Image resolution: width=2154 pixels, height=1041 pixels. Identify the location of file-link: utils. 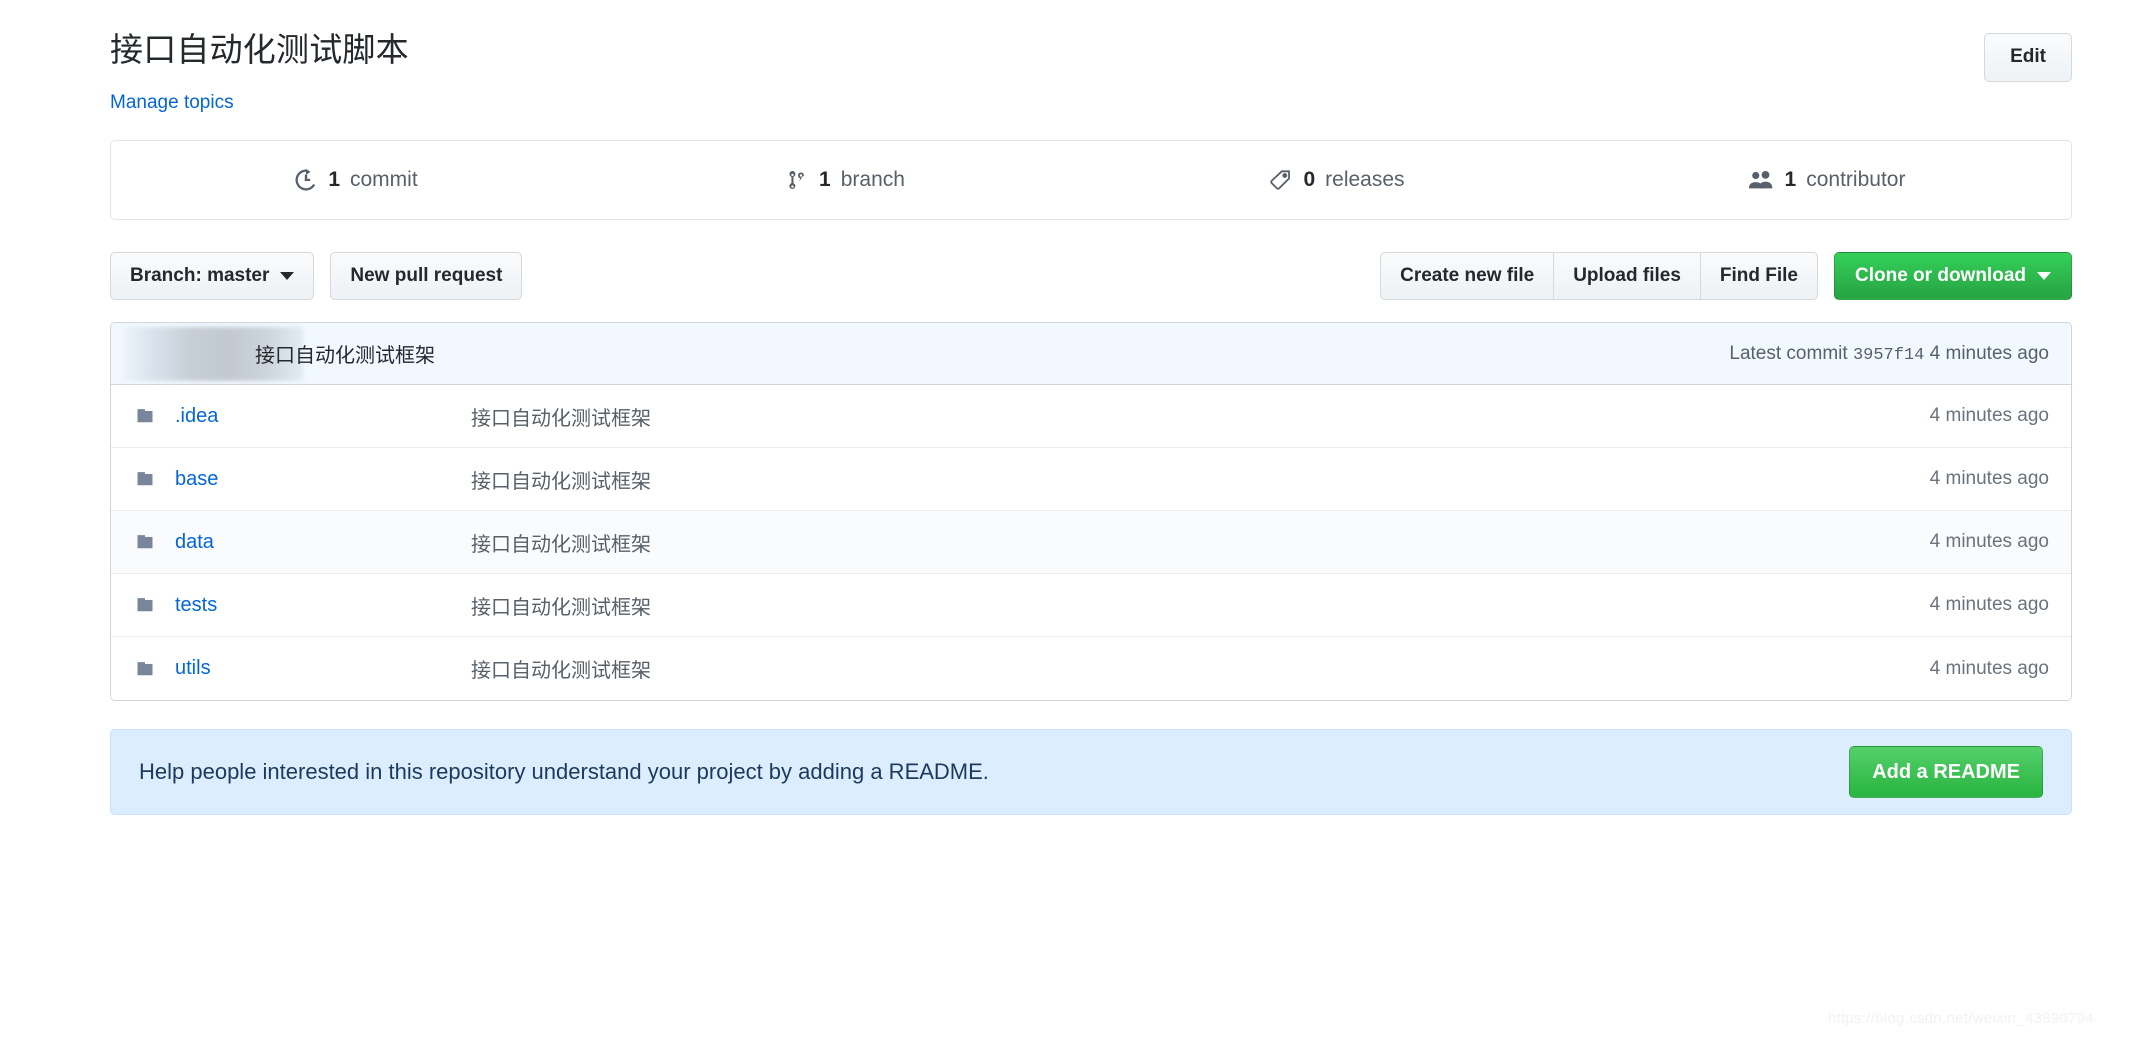
(300, 668).